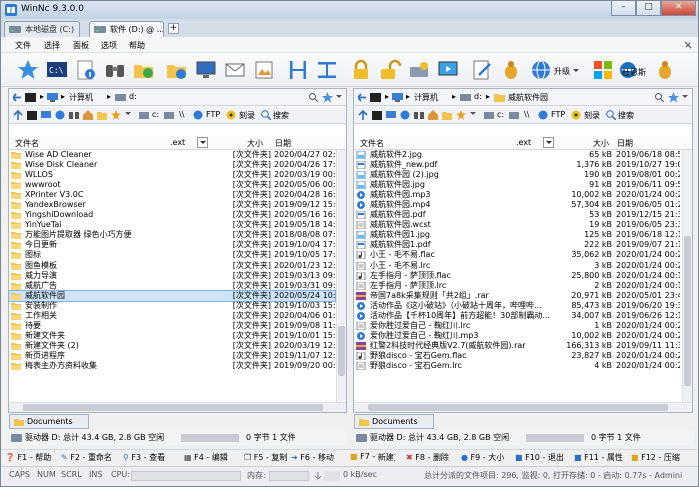  What do you see at coordinates (517, 286) in the screenshot?
I see `file-row: 左手指月 - 萨顶顶.lrc 2 kB 2020/01/24 00:17` at bounding box center [517, 286].